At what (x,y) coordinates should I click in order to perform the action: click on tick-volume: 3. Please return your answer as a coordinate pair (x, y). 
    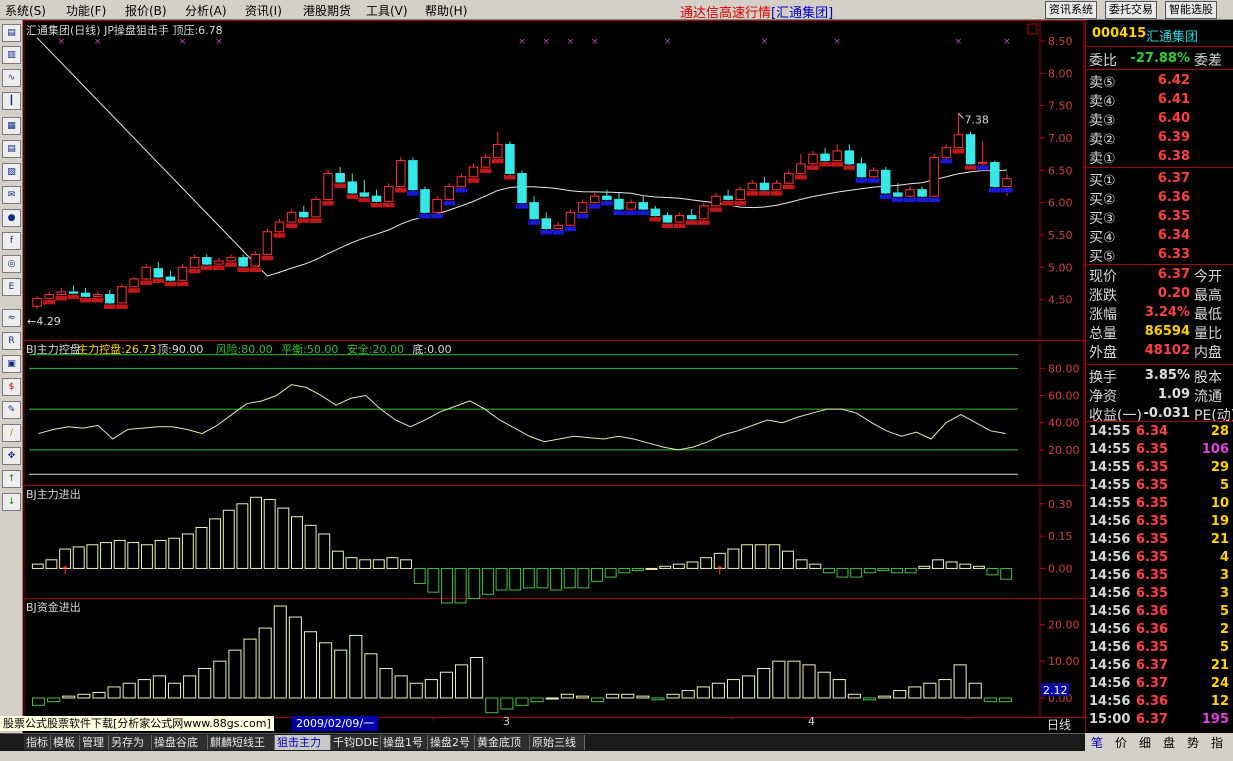
    Looking at the image, I should click on (1224, 593).